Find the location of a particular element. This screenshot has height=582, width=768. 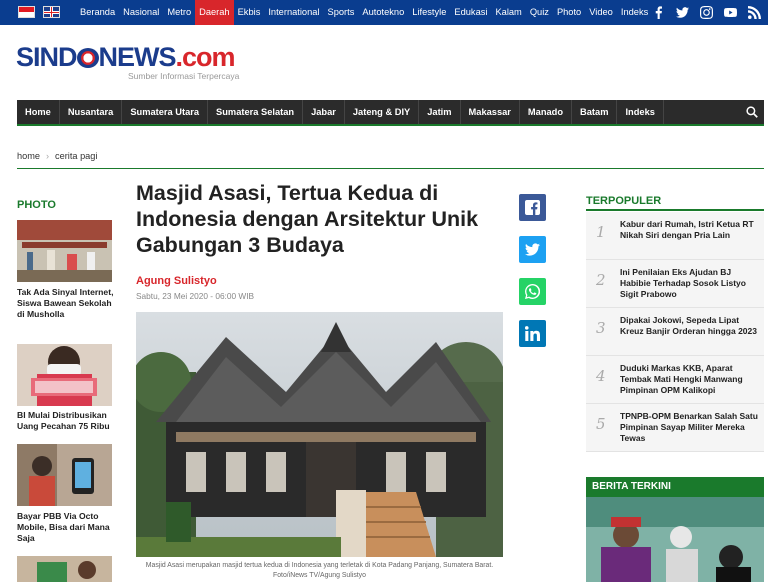

share-whatsapp-button is located at coordinates (532, 291).